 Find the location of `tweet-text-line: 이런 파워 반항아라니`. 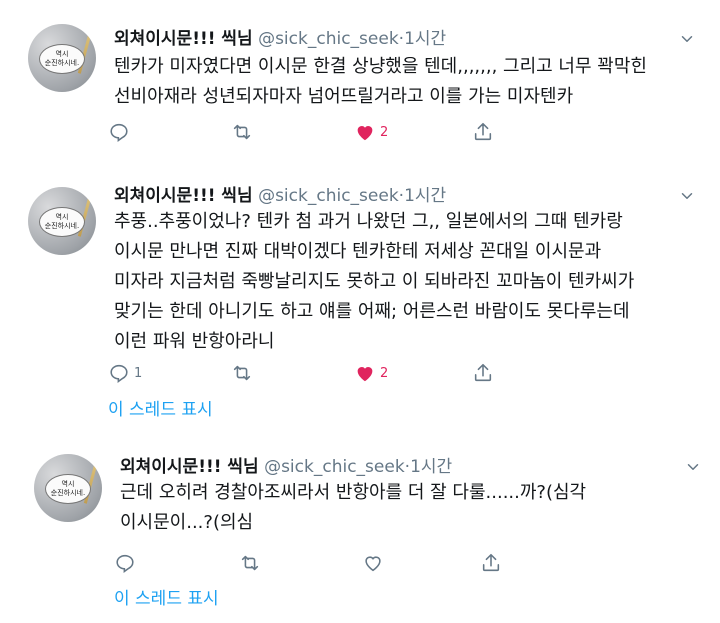

tweet-text-line: 이런 파워 반항아라니 is located at coordinates (194, 341).